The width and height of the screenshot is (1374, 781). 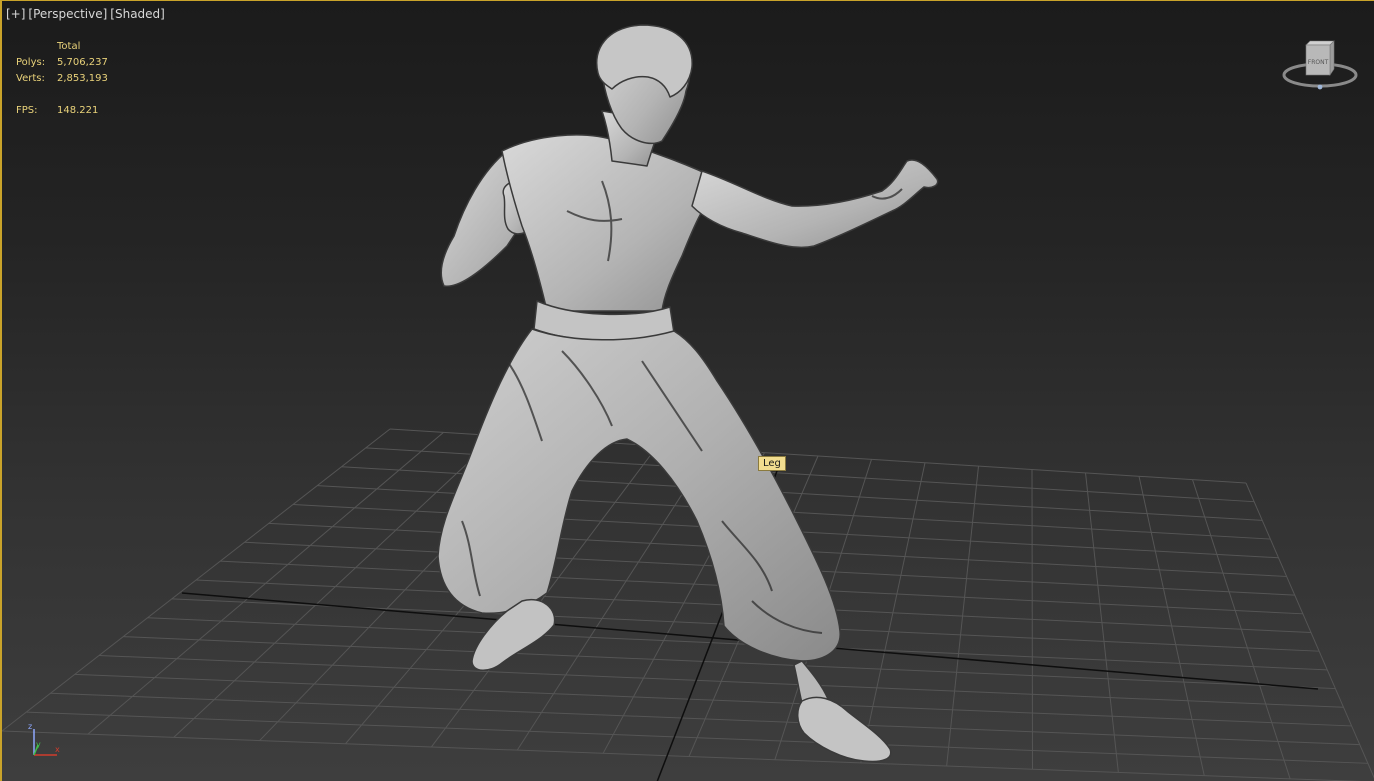 I want to click on object-tooltip: Leg, so click(x=772, y=463).